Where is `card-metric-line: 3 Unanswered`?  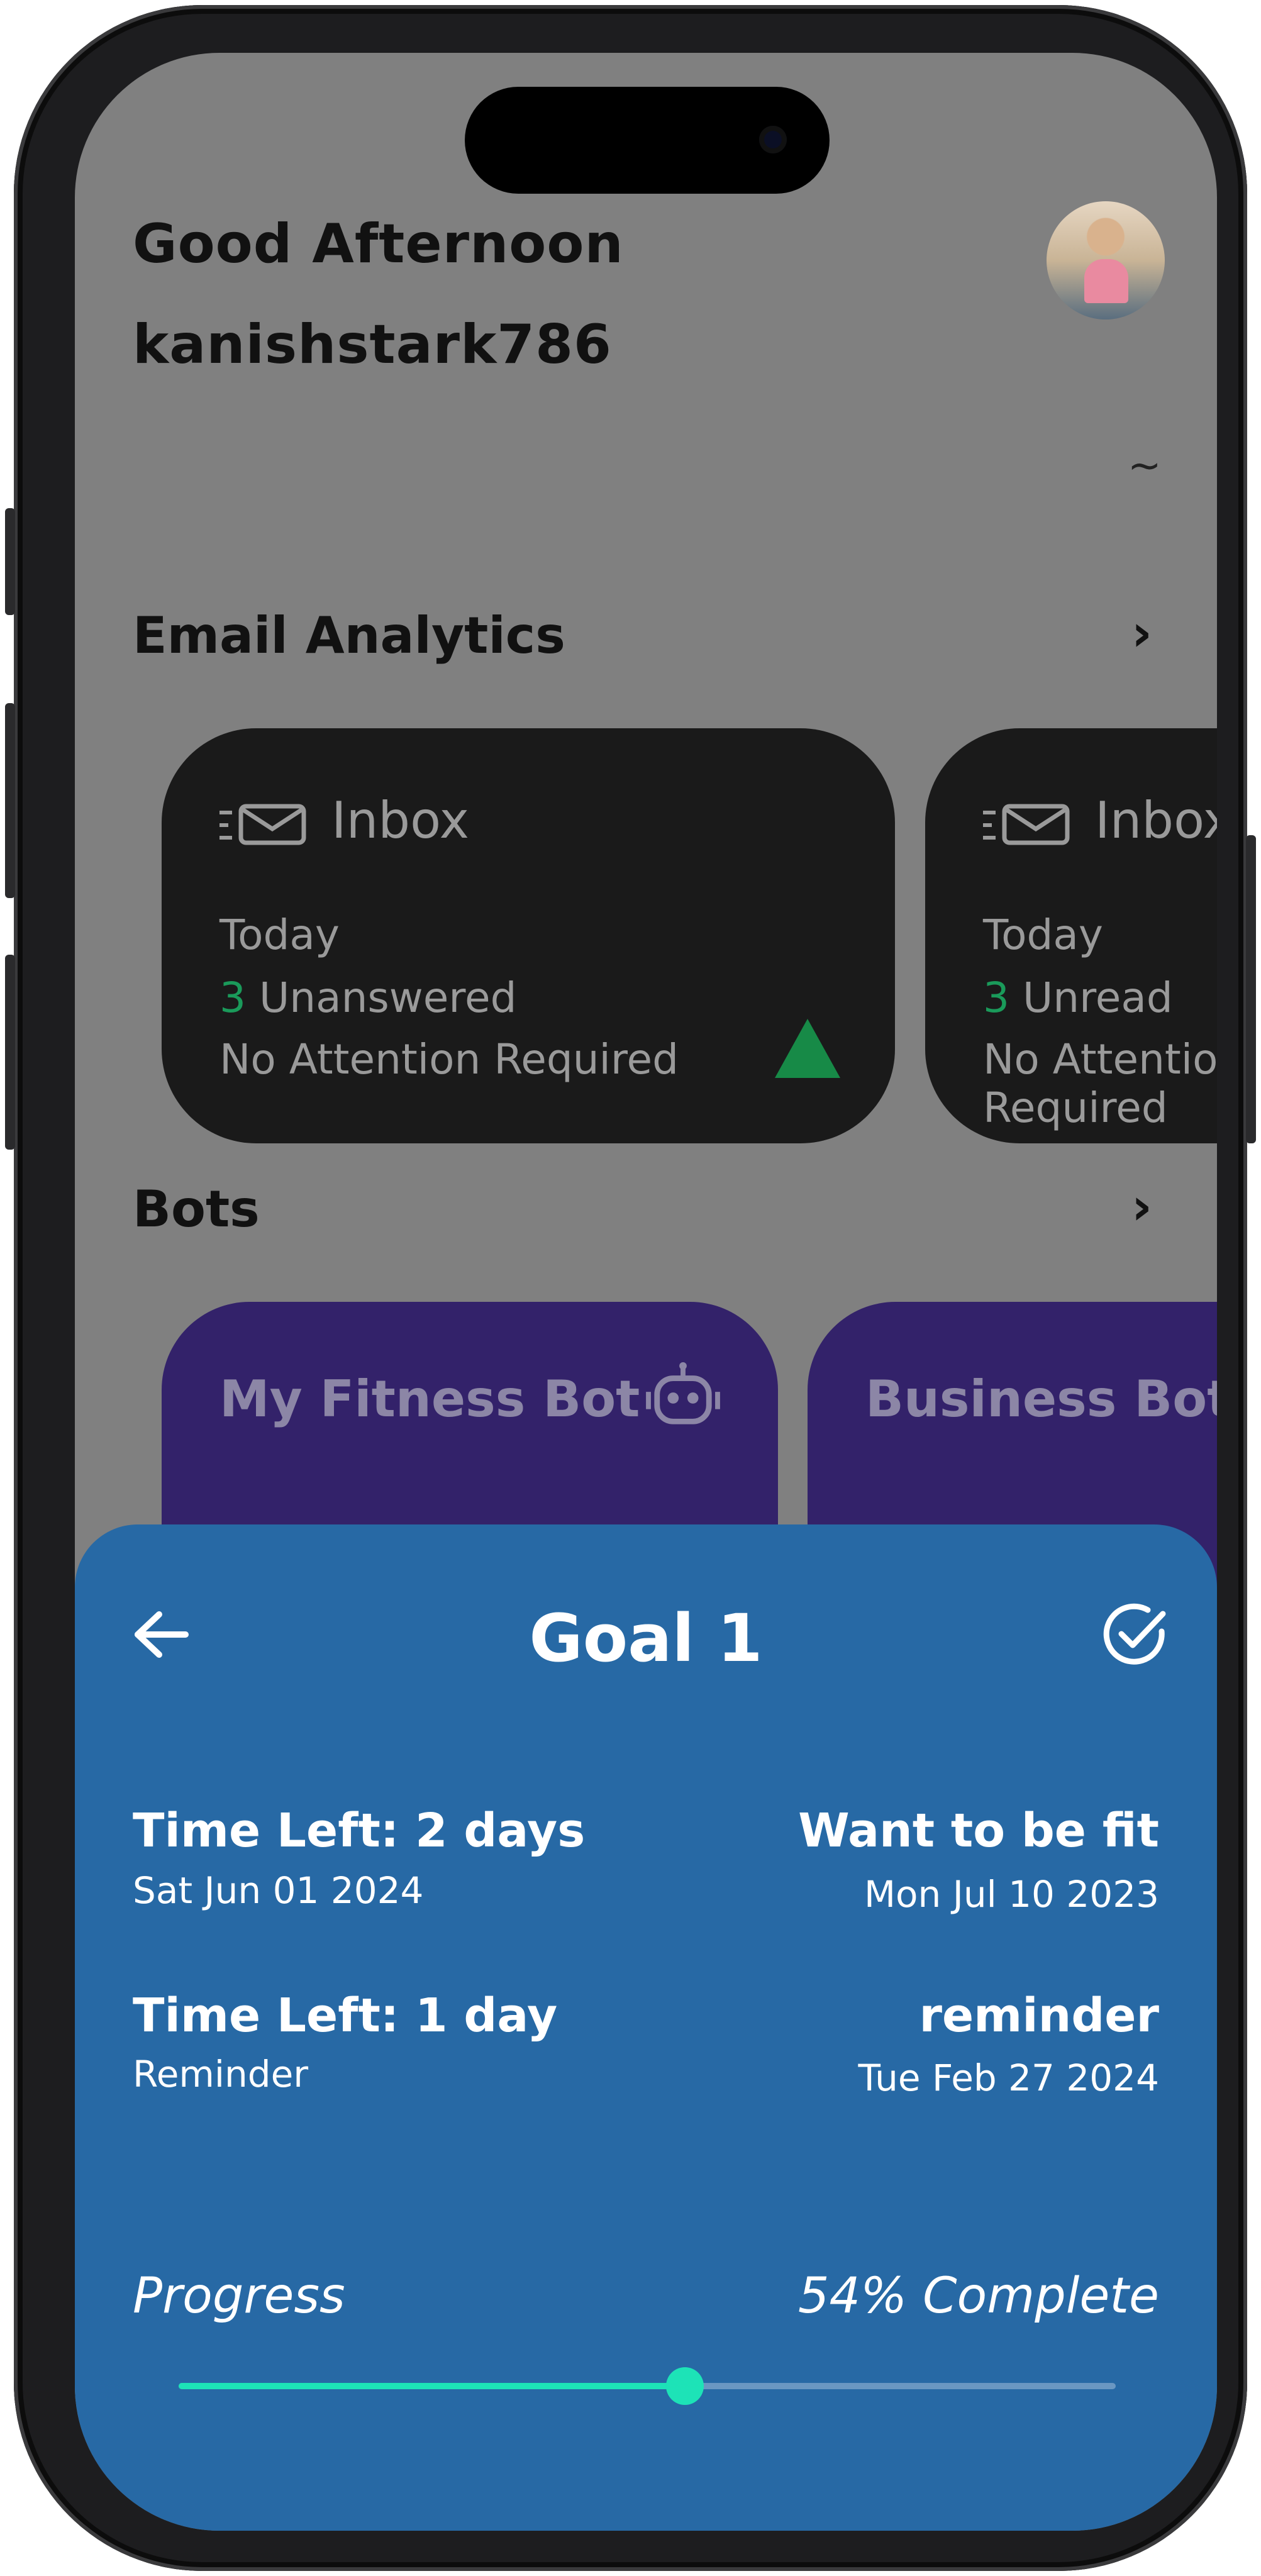 card-metric-line: 3 Unanswered is located at coordinates (368, 998).